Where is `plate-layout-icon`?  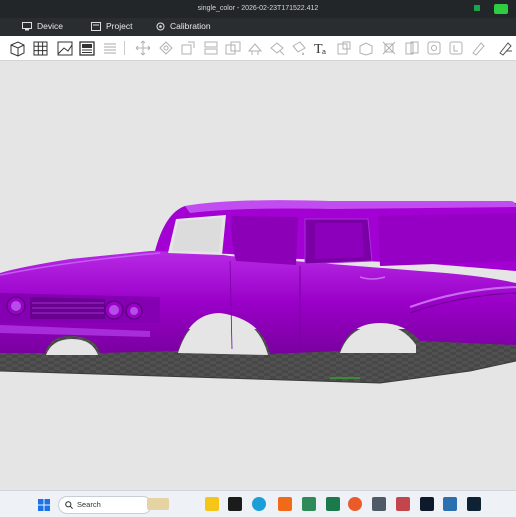
plate-layout-icon is located at coordinates (87, 48).